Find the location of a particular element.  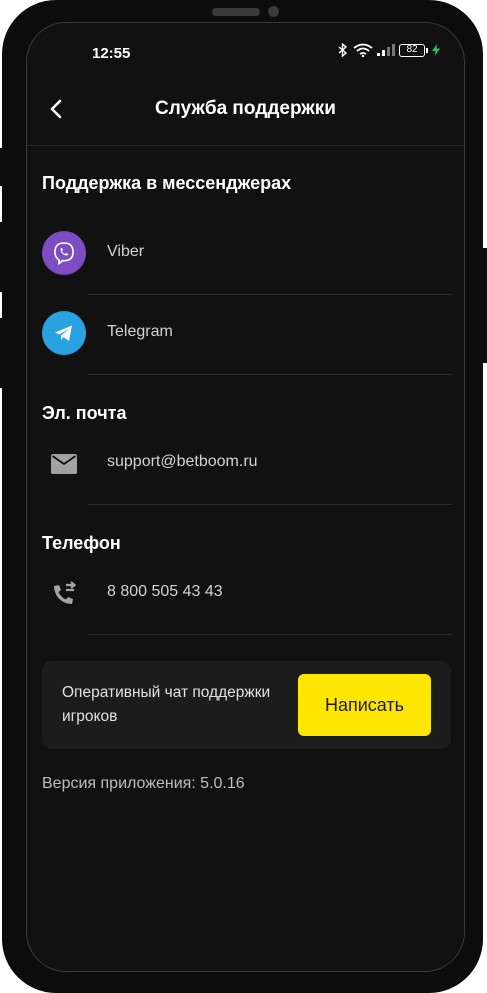

mail-icon is located at coordinates (64, 464).